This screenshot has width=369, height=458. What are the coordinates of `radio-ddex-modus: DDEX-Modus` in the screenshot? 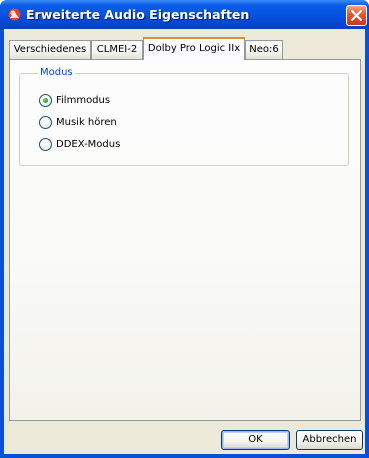 It's located at (79, 144).